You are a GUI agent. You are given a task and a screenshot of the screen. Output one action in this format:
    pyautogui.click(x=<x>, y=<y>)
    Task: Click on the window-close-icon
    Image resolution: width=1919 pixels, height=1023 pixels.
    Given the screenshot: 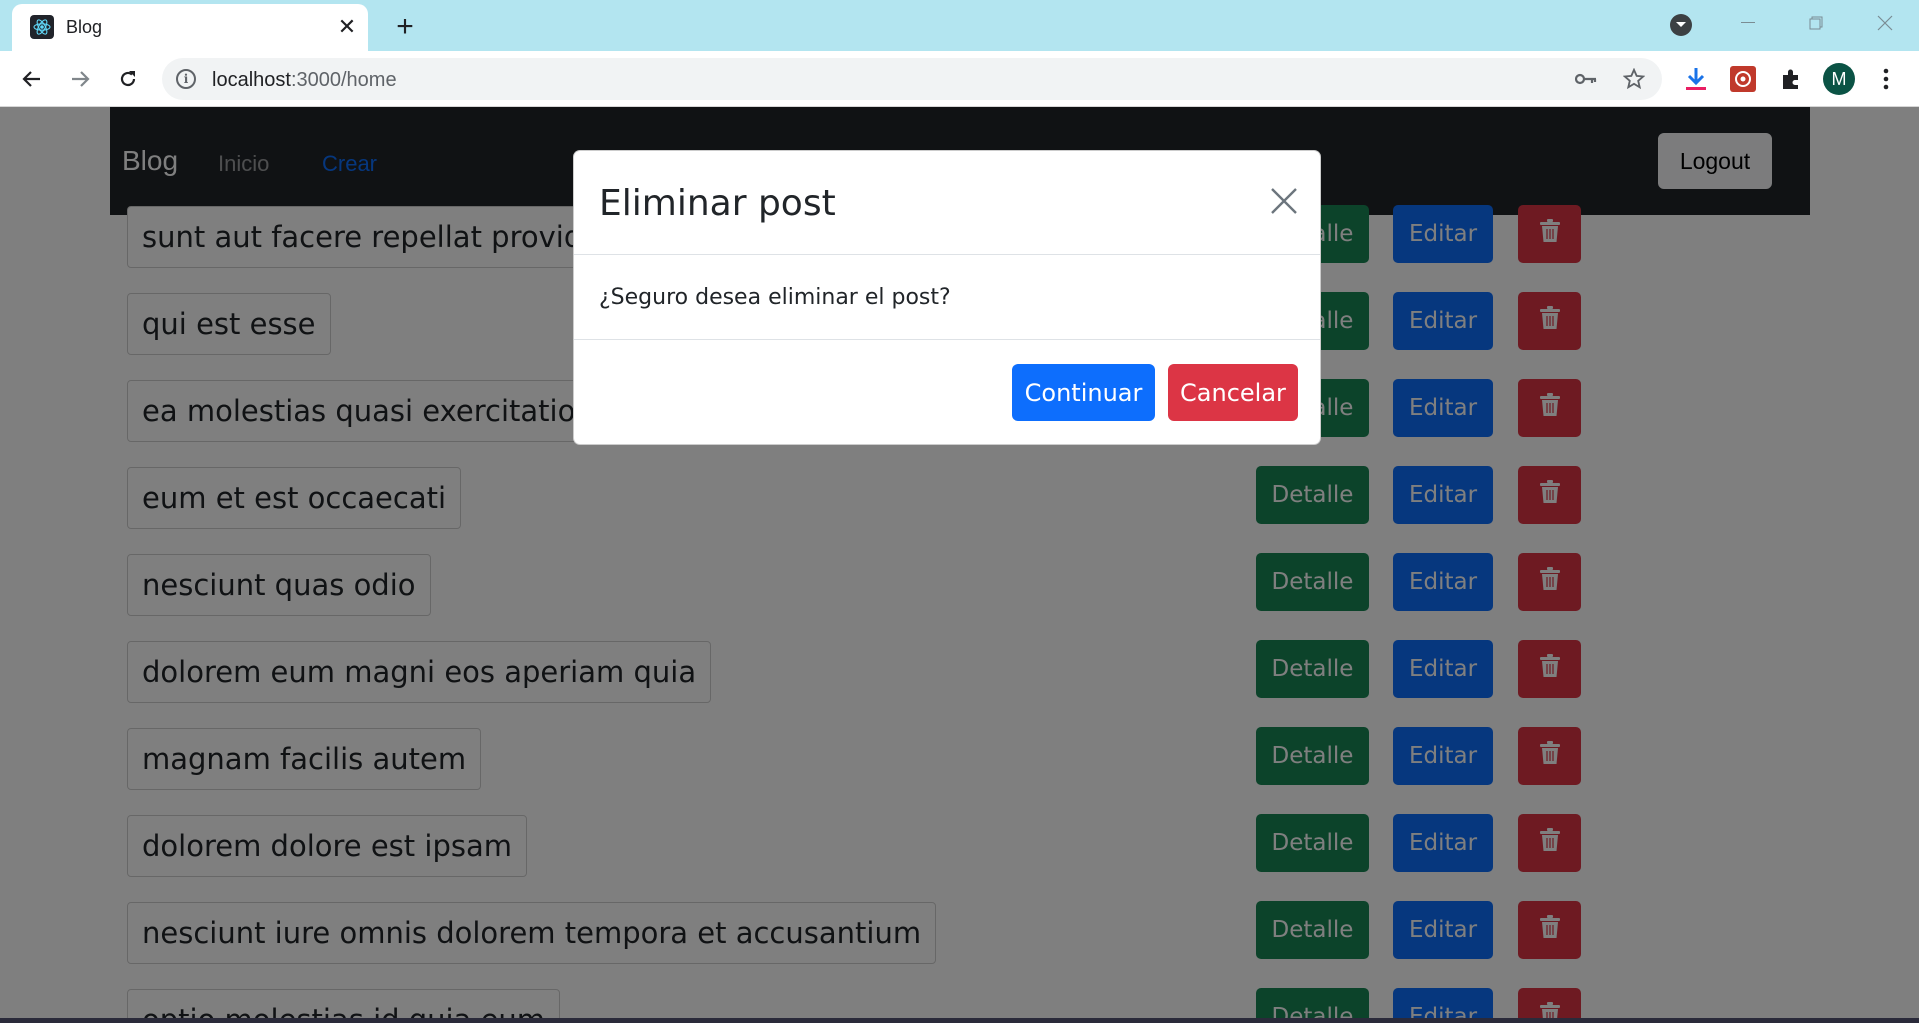 What is the action you would take?
    pyautogui.click(x=1885, y=23)
    